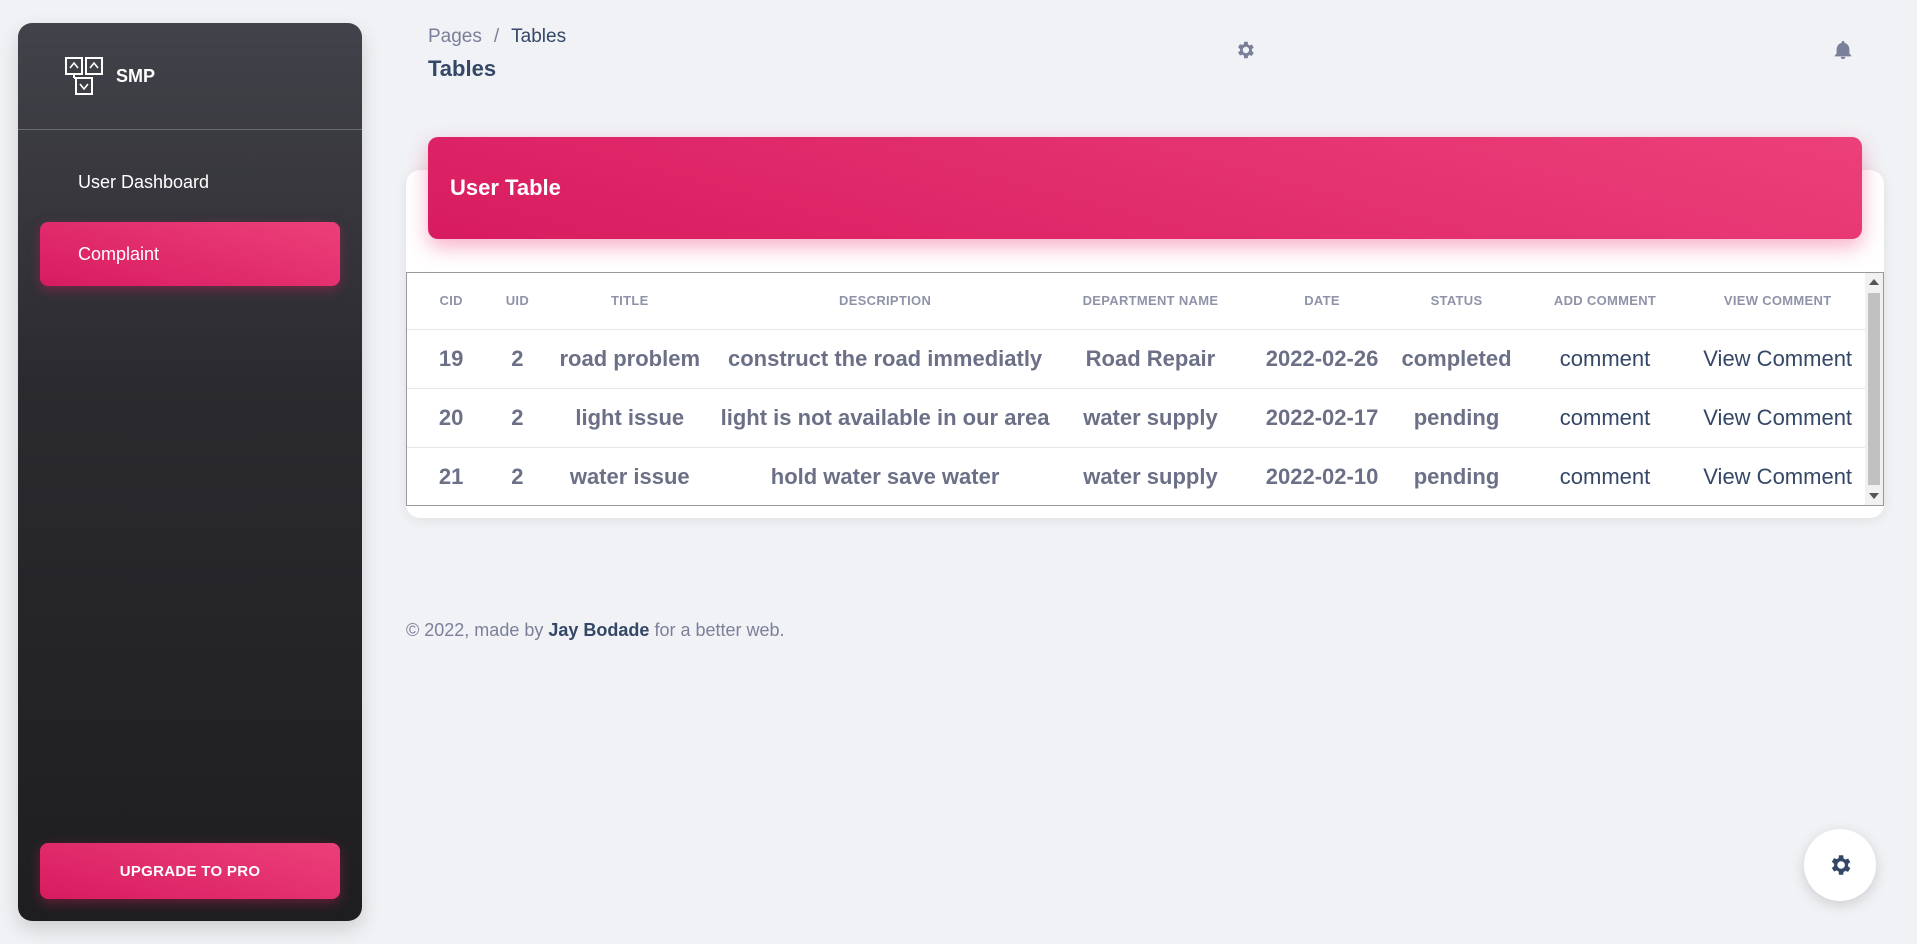 This screenshot has height=944, width=1917. What do you see at coordinates (84, 76) in the screenshot?
I see `logo-icon` at bounding box center [84, 76].